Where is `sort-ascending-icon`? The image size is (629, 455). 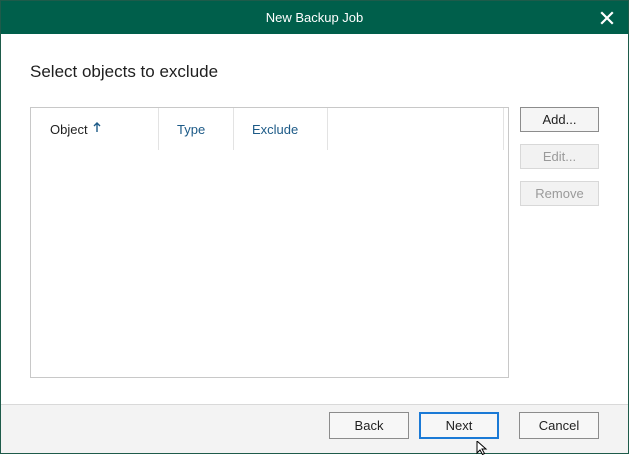
sort-ascending-icon is located at coordinates (97, 129).